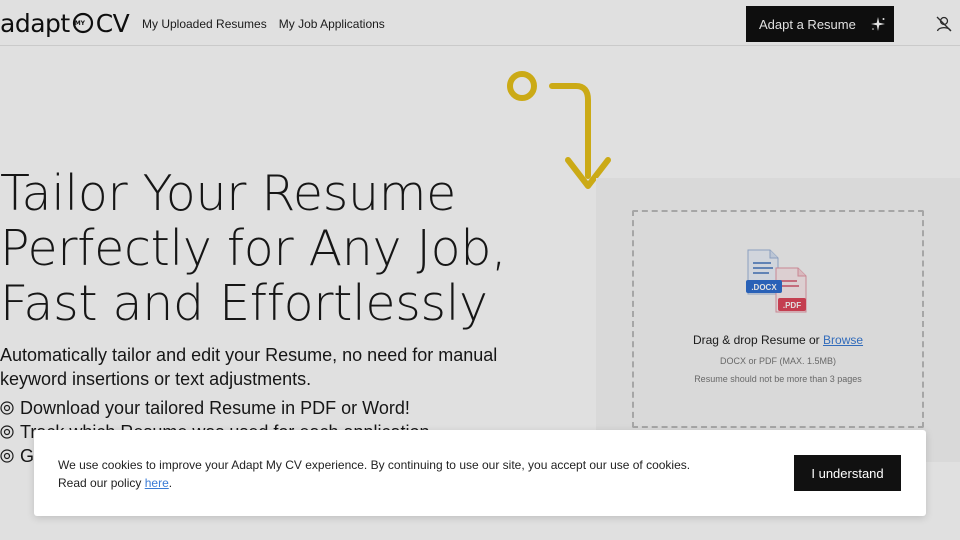 This screenshot has width=960, height=540. I want to click on cookie-policy-prefix: Read our policy, so click(101, 483).